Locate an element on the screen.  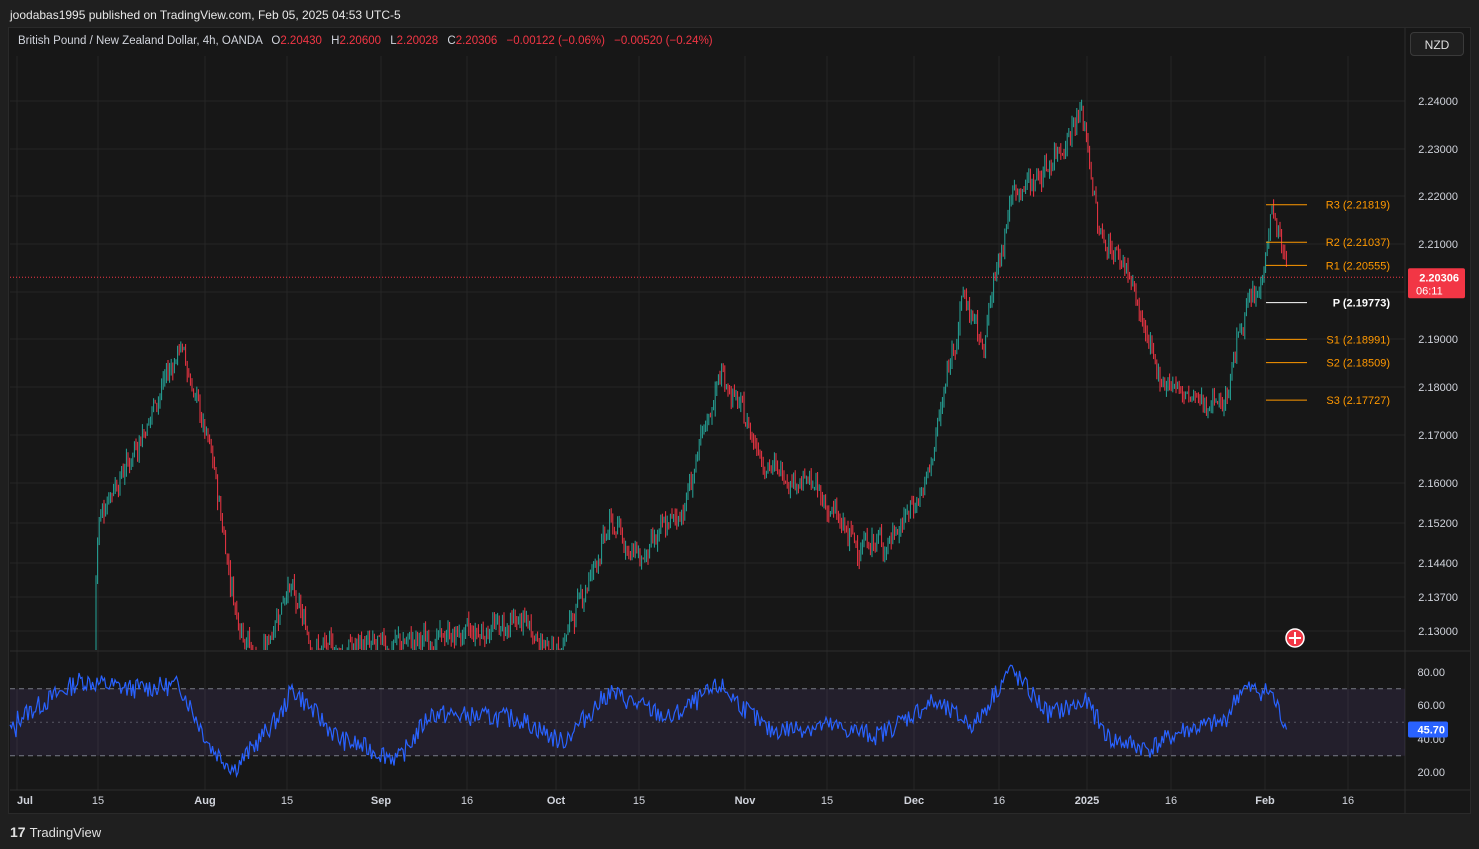
time-tick-label: Sep is located at coordinates (381, 801).